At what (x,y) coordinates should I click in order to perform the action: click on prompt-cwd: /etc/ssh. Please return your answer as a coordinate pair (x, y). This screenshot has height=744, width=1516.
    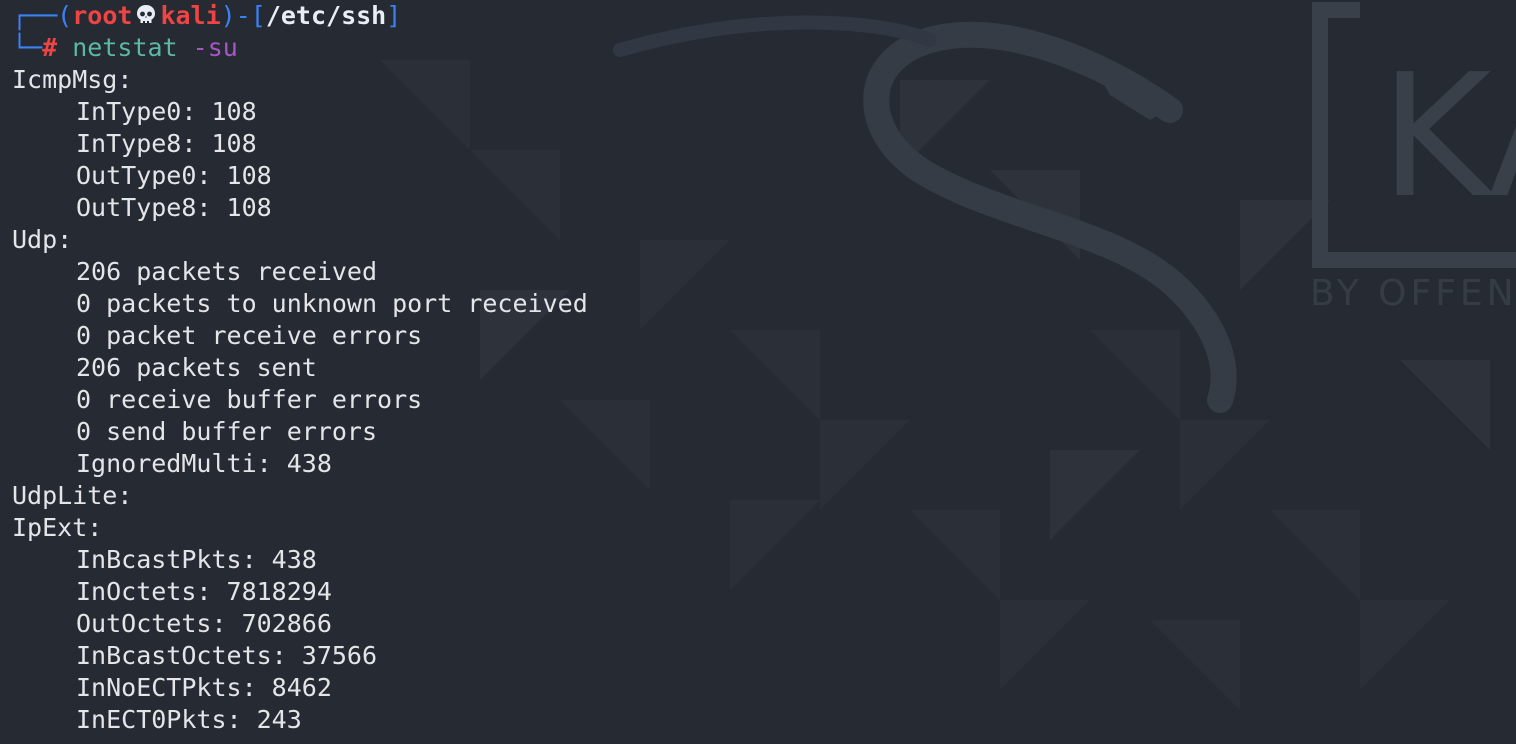
    Looking at the image, I should click on (326, 15).